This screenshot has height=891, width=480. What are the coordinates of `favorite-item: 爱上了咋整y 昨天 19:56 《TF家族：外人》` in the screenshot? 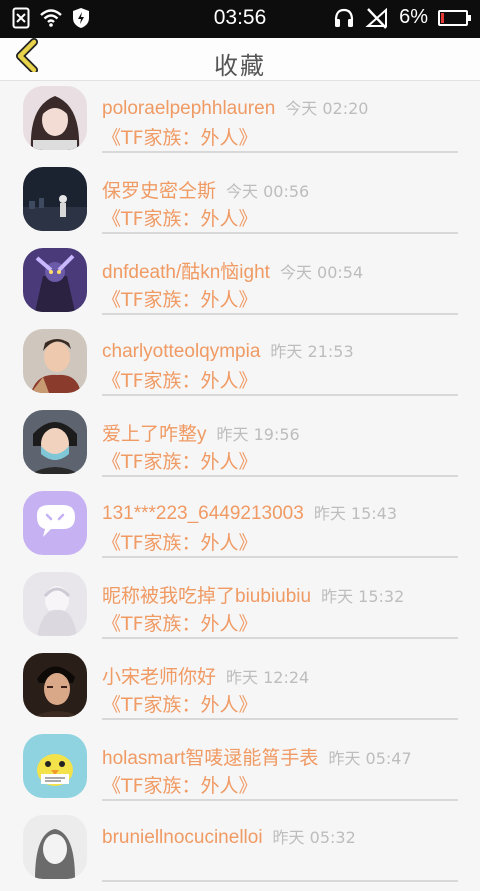 It's located at (240, 445).